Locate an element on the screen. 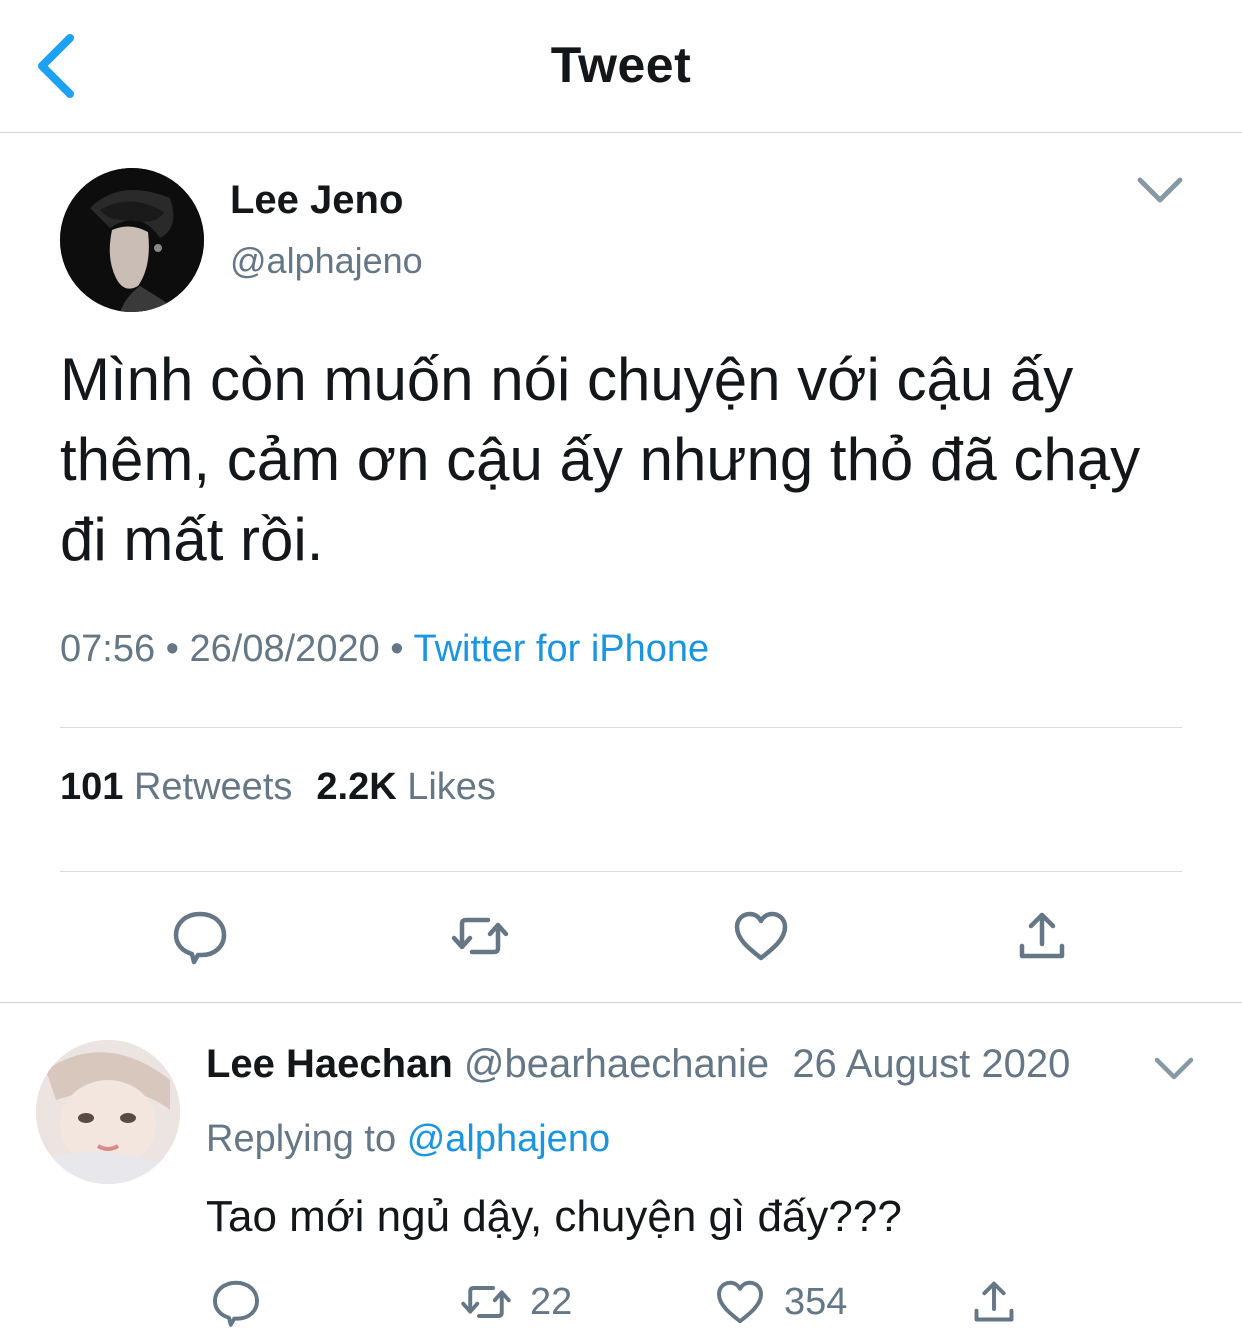  reply-avatar is located at coordinates (108, 1112).